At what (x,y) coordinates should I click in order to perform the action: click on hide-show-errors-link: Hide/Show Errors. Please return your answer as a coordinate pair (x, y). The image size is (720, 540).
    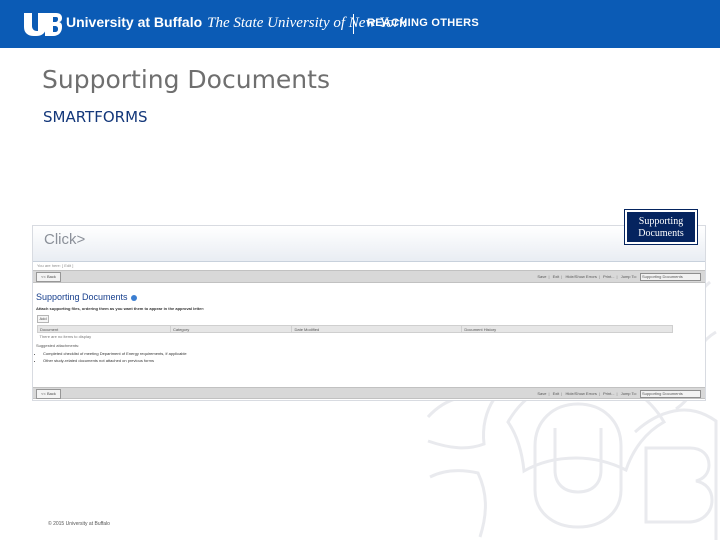
    Looking at the image, I should click on (580, 276).